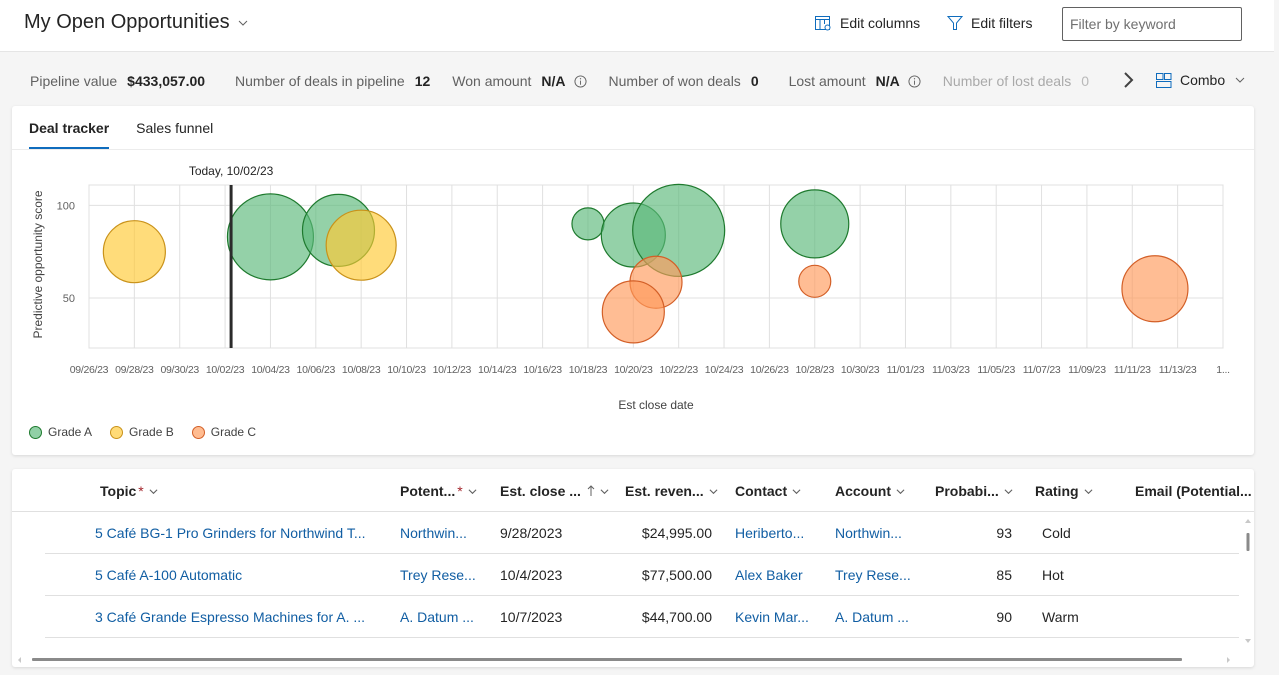 The height and width of the screenshot is (675, 1279). What do you see at coordinates (955, 23) in the screenshot?
I see `filter-icon` at bounding box center [955, 23].